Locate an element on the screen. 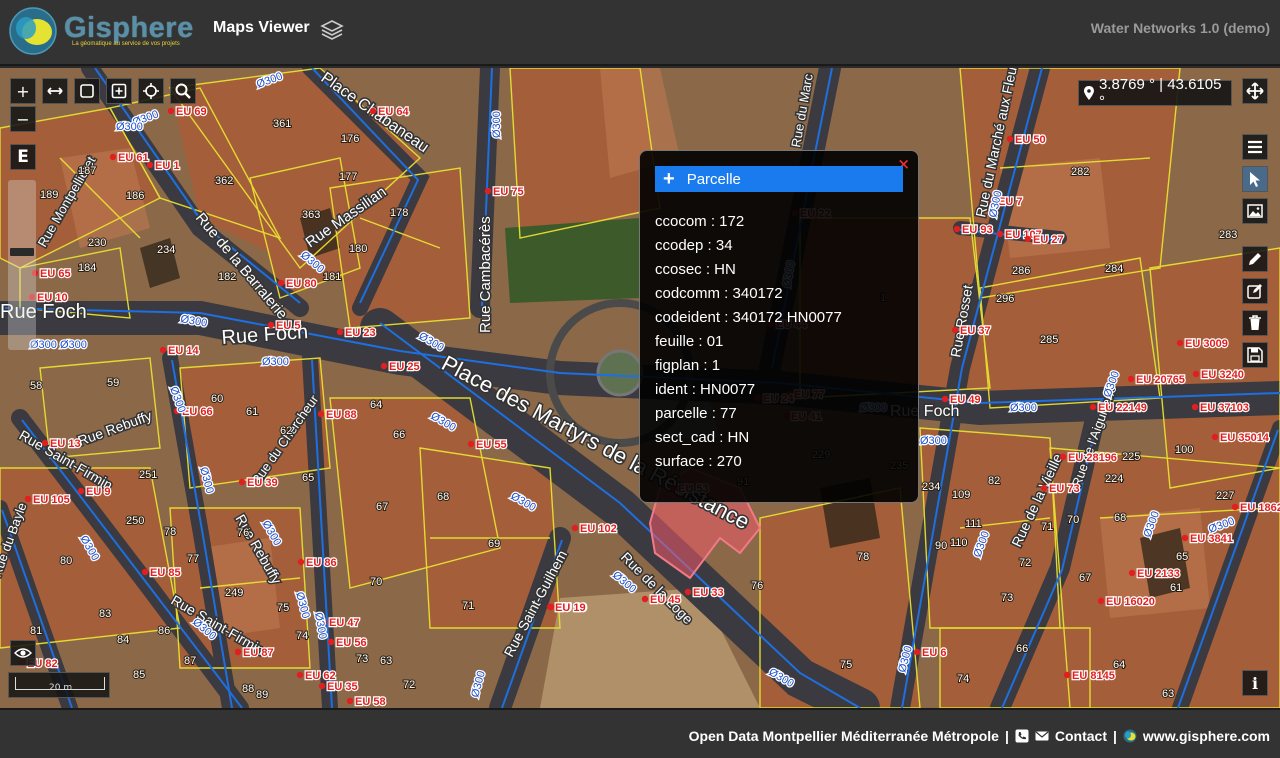 The width and height of the screenshot is (1280, 758). website-link: www.gisphere.com is located at coordinates (1206, 736).